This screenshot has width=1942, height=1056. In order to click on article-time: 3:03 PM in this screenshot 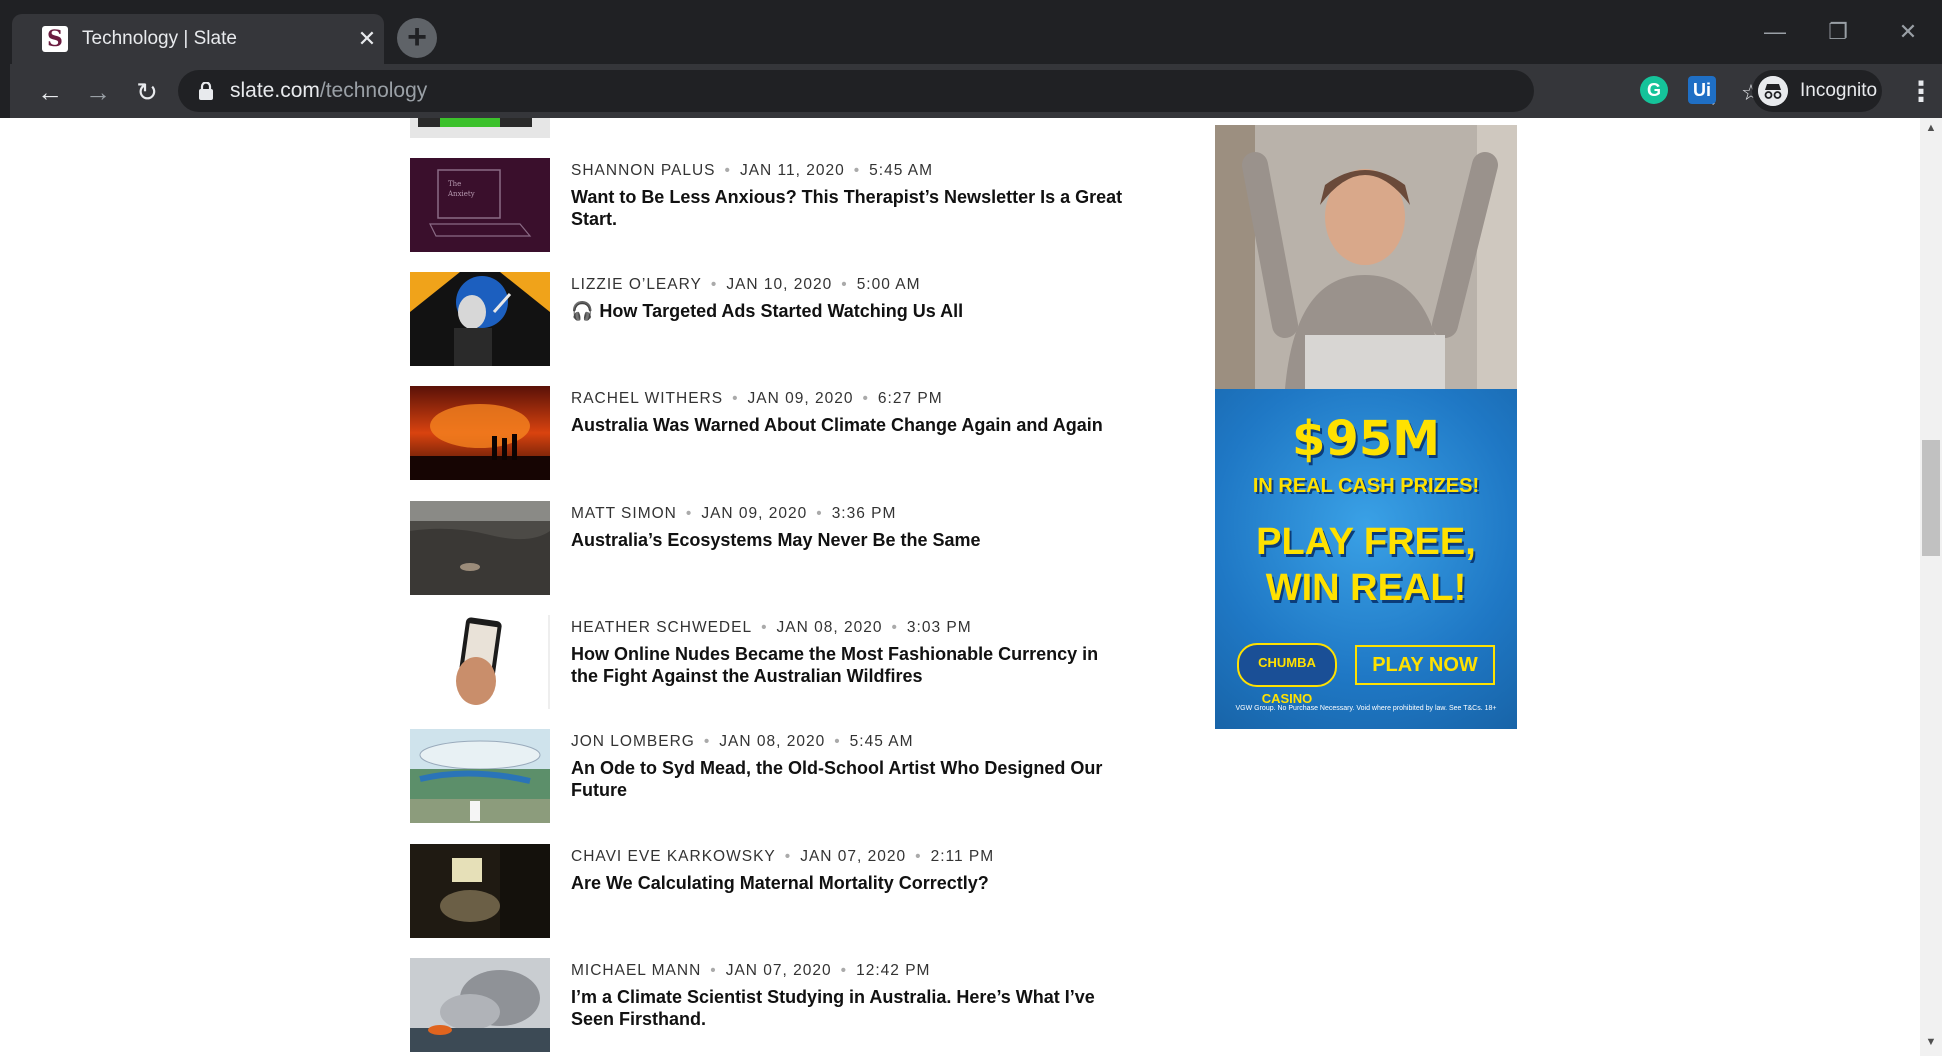, I will do `click(939, 627)`.